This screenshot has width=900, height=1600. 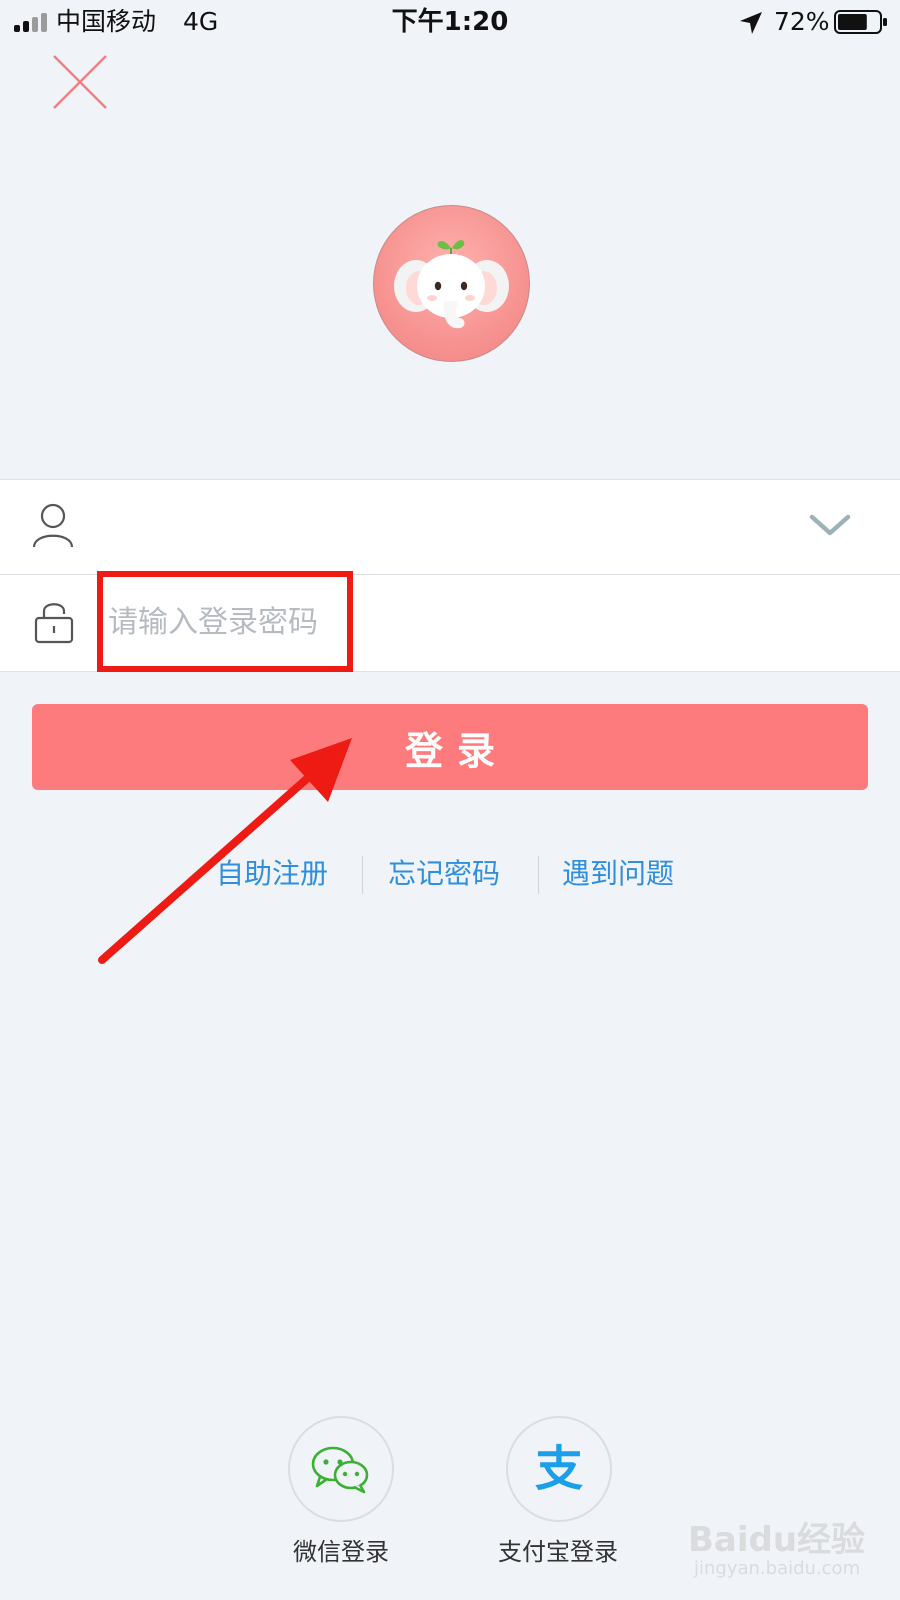 I want to click on form-divider, so click(x=450, y=574).